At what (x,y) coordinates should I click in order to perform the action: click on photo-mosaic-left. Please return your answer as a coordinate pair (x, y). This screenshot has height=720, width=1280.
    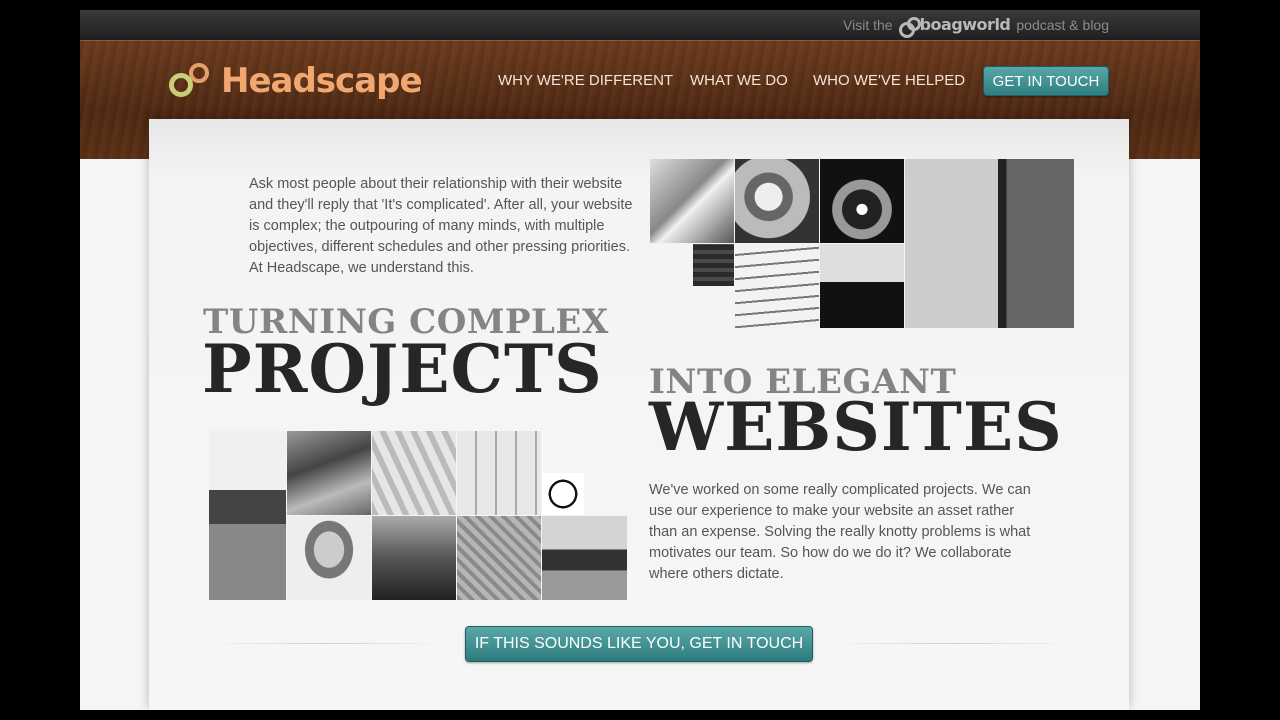
    Looking at the image, I should click on (418, 515).